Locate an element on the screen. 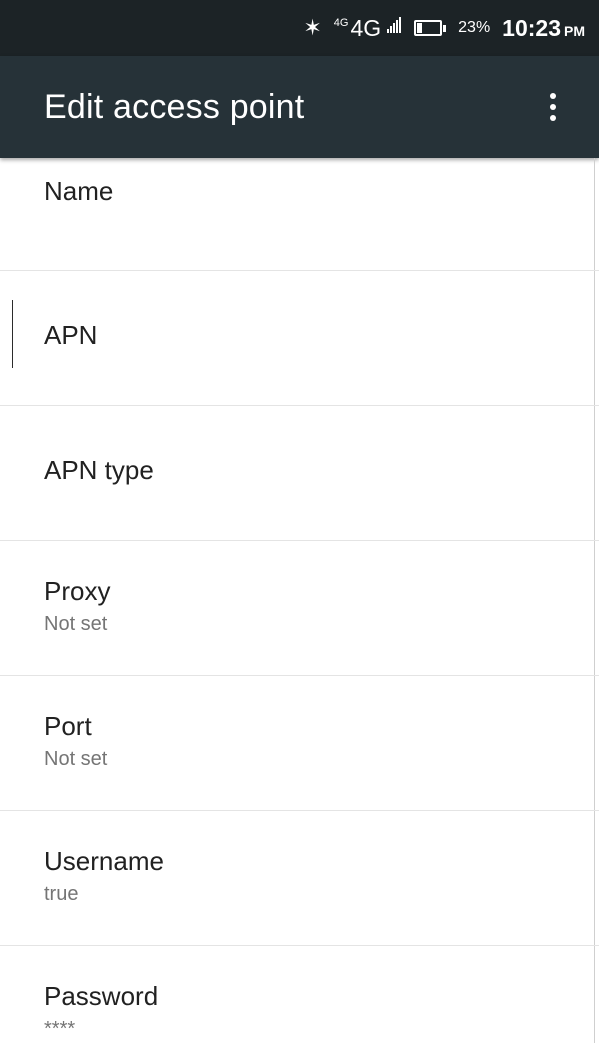  bluetooth-icon: ✶ is located at coordinates (312, 27).